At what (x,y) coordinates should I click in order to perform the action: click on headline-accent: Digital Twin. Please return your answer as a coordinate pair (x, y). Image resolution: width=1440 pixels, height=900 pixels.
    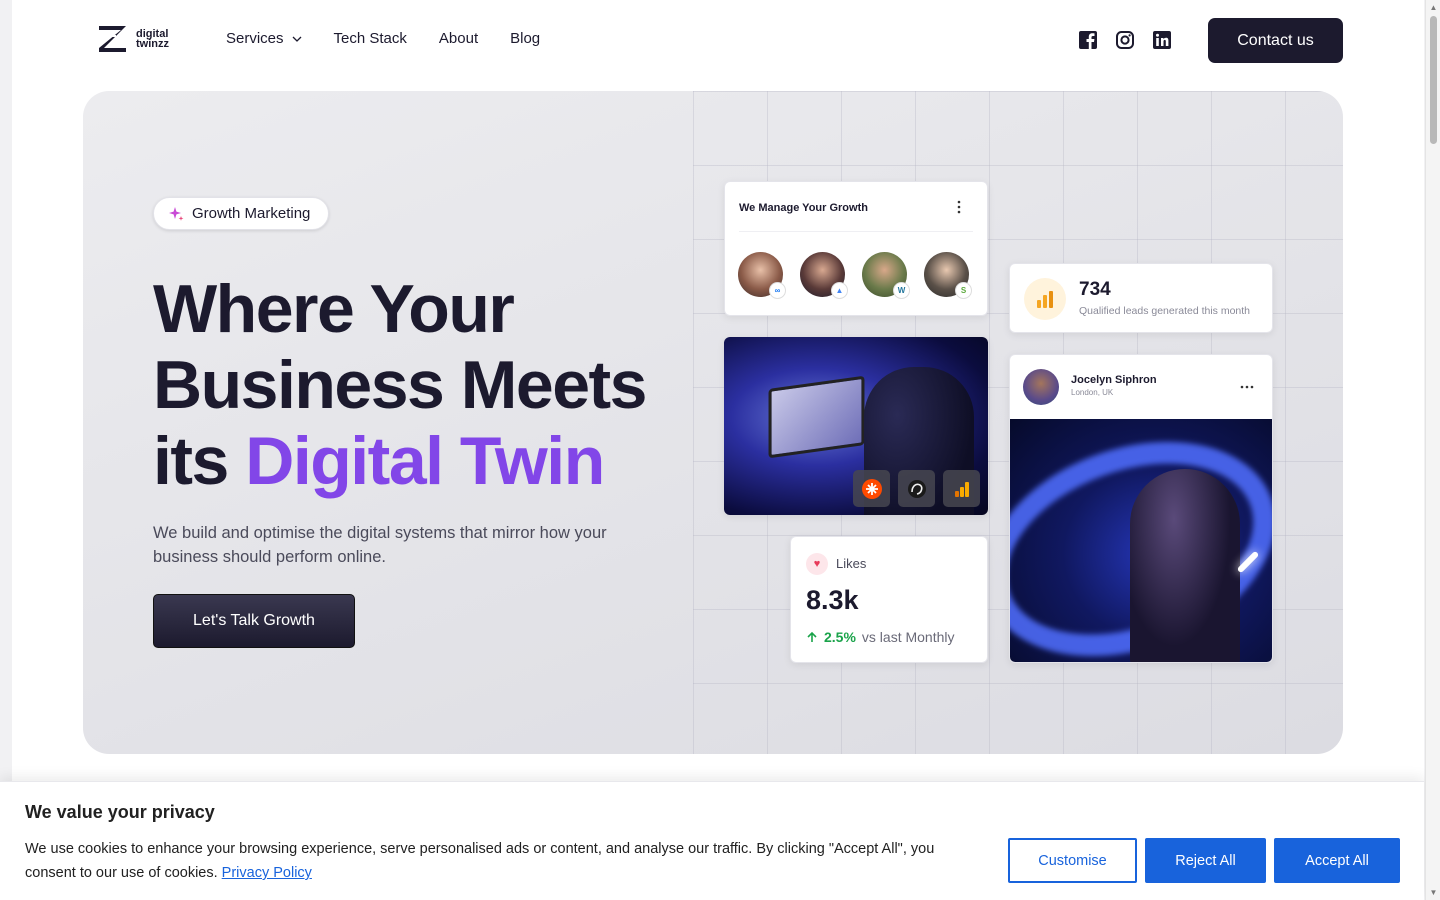
    Looking at the image, I should click on (425, 461).